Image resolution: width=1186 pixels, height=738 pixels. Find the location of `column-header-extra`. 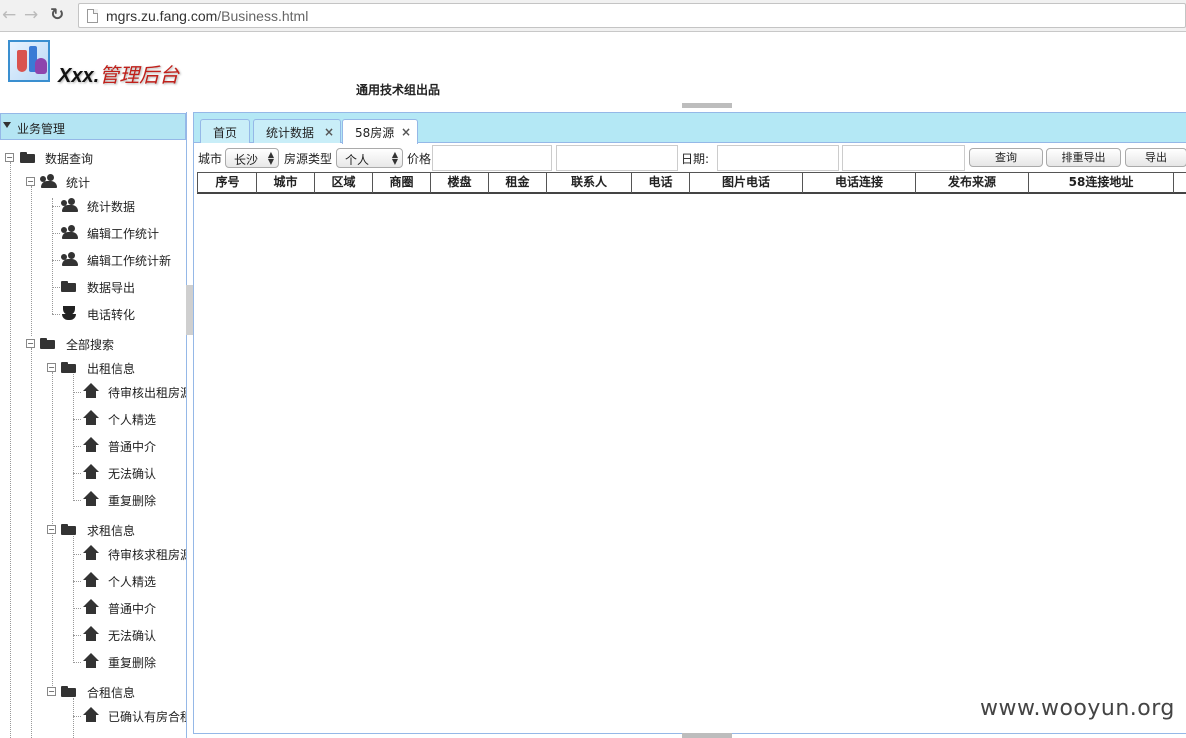

column-header-extra is located at coordinates (1179, 183).